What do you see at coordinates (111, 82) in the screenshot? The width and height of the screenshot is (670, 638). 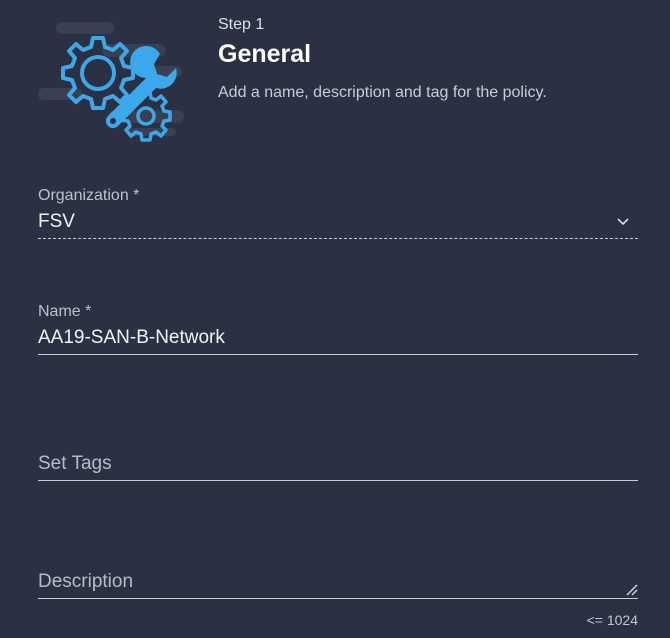 I see `gears-wrench-icon` at bounding box center [111, 82].